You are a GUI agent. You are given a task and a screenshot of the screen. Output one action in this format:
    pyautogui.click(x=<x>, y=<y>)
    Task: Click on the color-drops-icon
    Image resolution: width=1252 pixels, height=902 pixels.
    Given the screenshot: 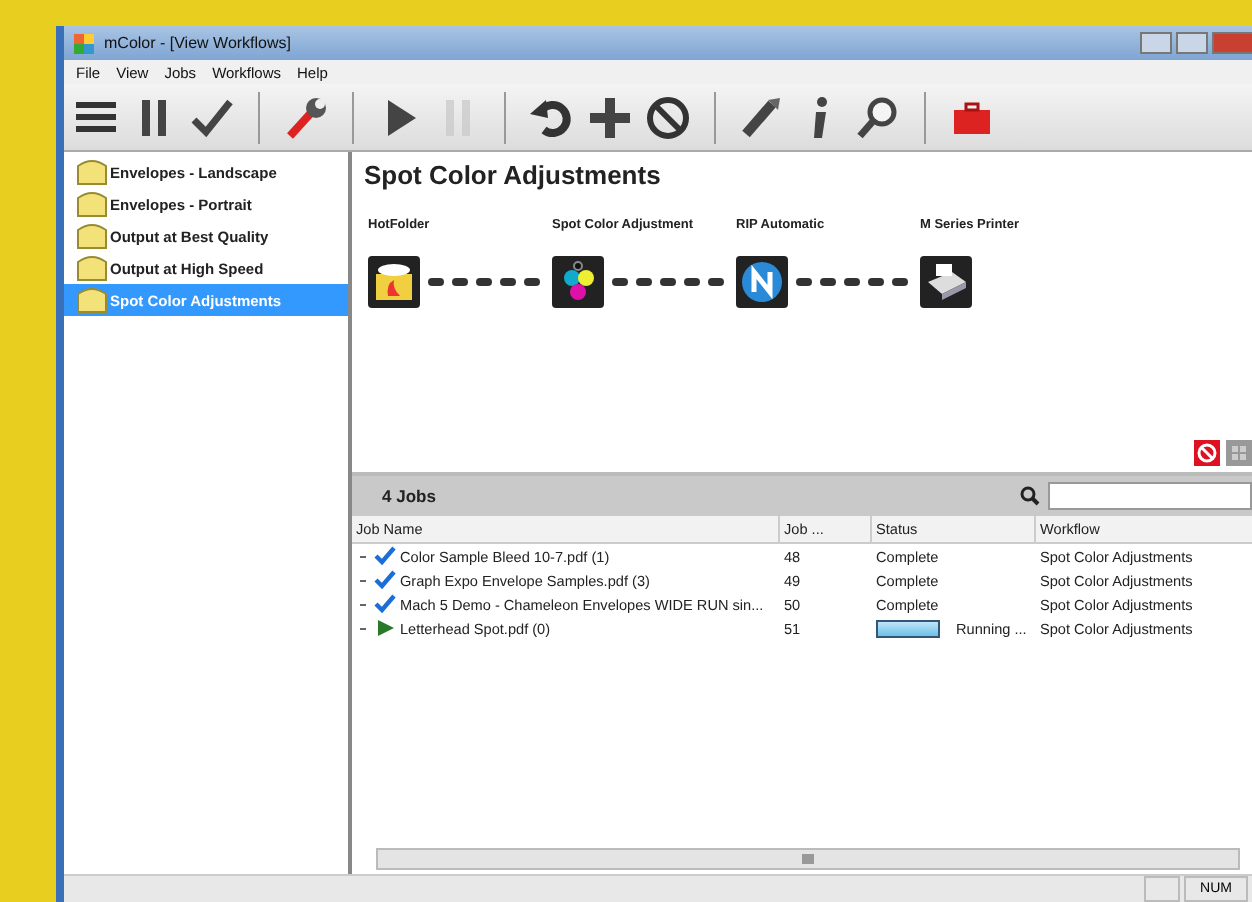 What is the action you would take?
    pyautogui.click(x=578, y=282)
    